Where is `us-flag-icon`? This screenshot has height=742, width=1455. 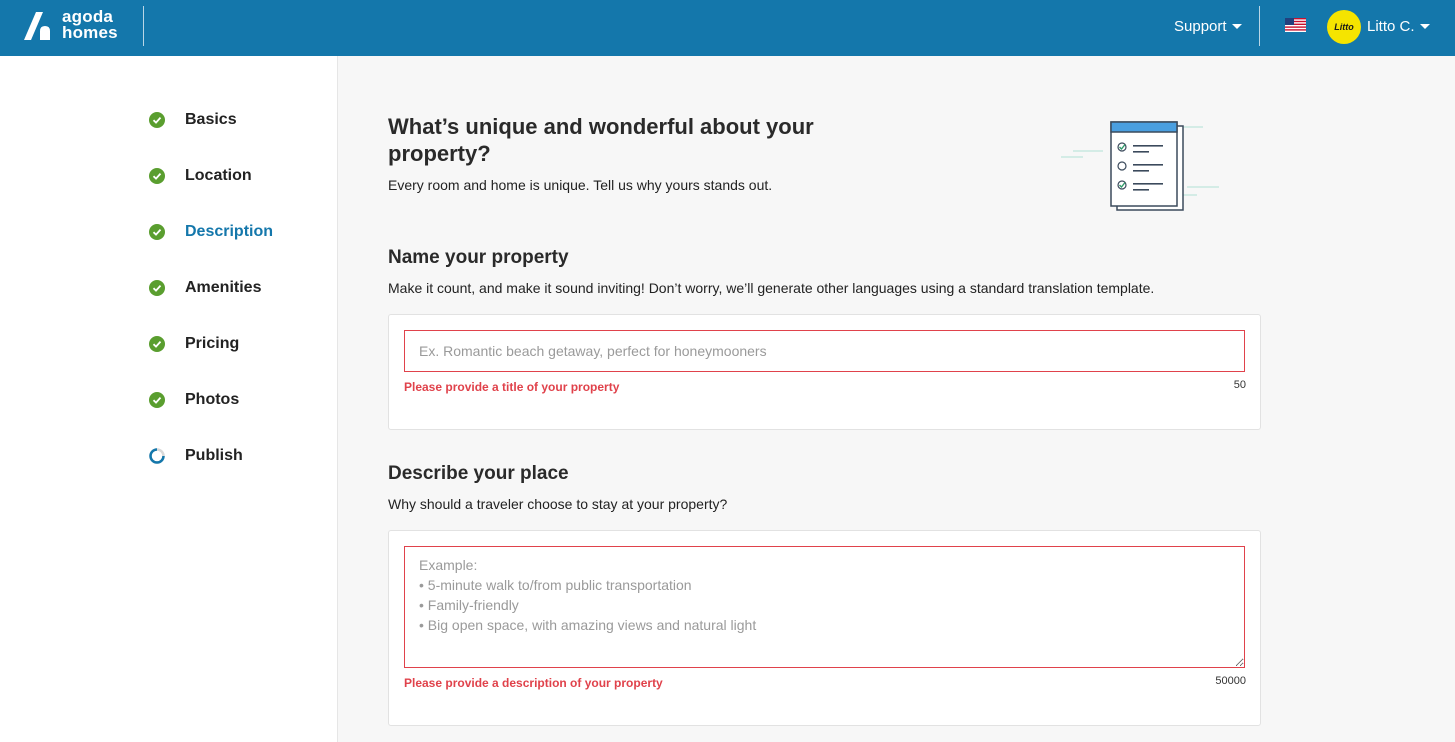 us-flag-icon is located at coordinates (1295, 25).